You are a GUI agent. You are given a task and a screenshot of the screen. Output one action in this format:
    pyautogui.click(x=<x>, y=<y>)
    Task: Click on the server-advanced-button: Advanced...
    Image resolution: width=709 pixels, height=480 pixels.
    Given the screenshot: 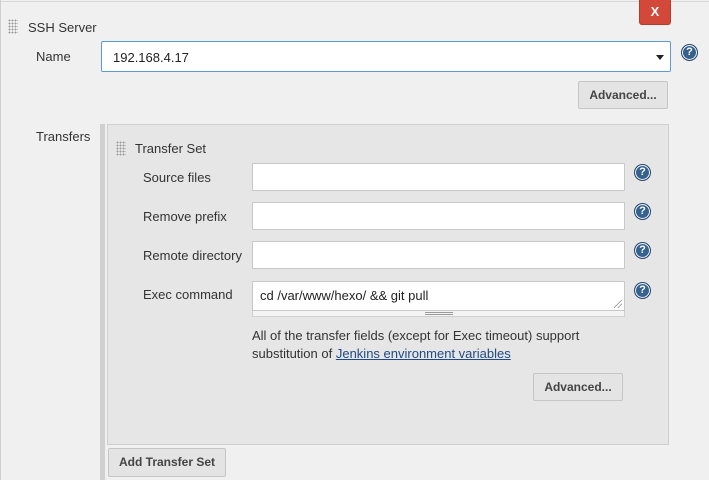 What is the action you would take?
    pyautogui.click(x=623, y=95)
    